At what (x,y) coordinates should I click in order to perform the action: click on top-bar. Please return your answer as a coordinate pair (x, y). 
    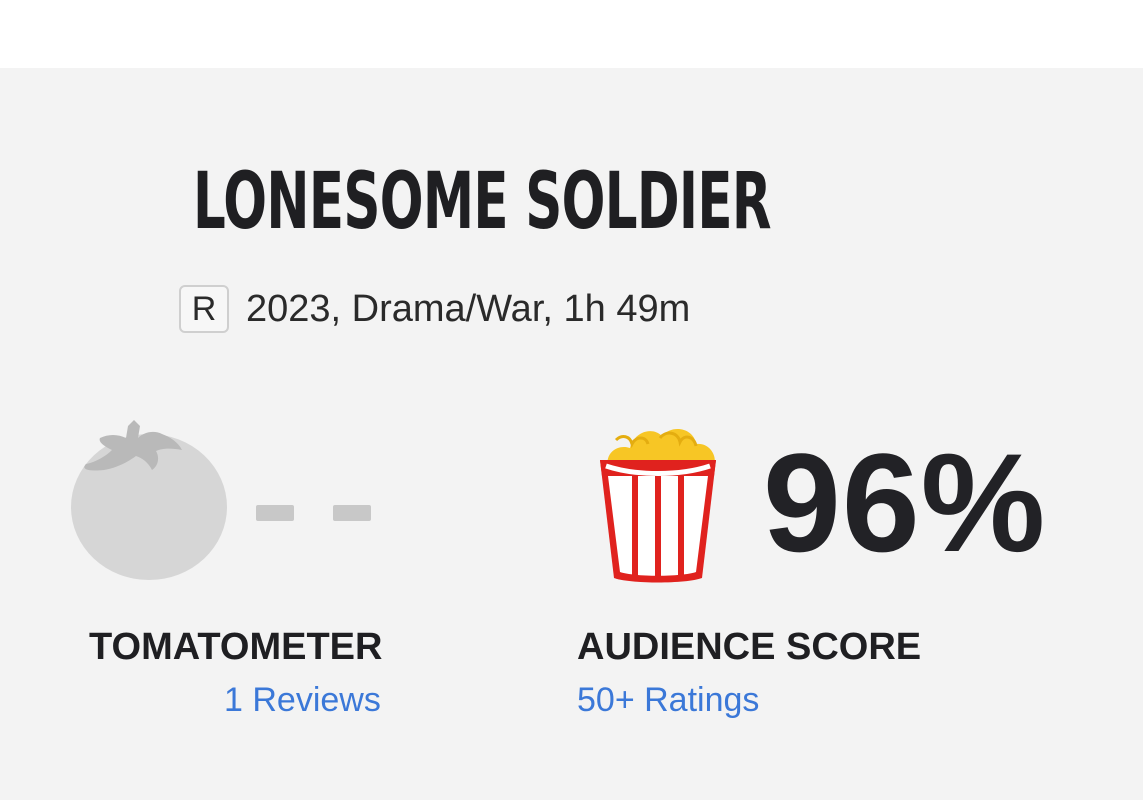
    Looking at the image, I should click on (571, 34).